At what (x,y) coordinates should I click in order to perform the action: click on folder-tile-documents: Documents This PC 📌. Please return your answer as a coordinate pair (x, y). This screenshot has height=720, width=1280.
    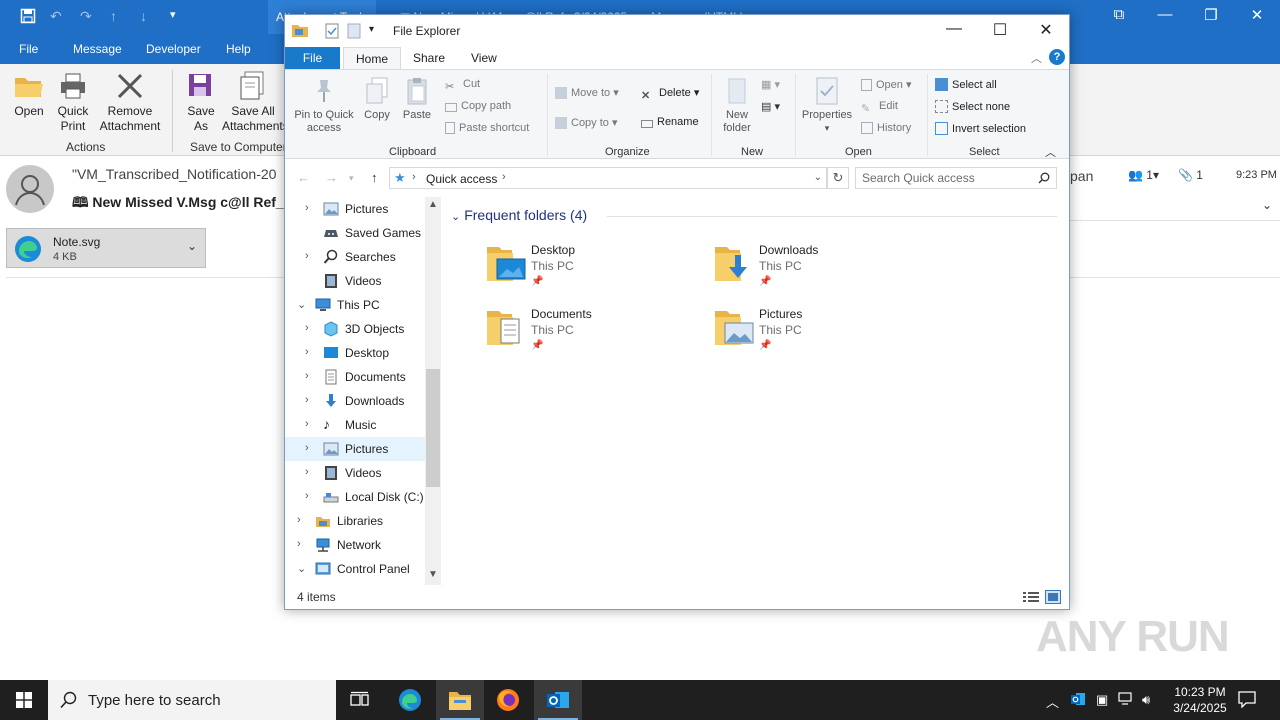
    Looking at the image, I should click on (585, 333).